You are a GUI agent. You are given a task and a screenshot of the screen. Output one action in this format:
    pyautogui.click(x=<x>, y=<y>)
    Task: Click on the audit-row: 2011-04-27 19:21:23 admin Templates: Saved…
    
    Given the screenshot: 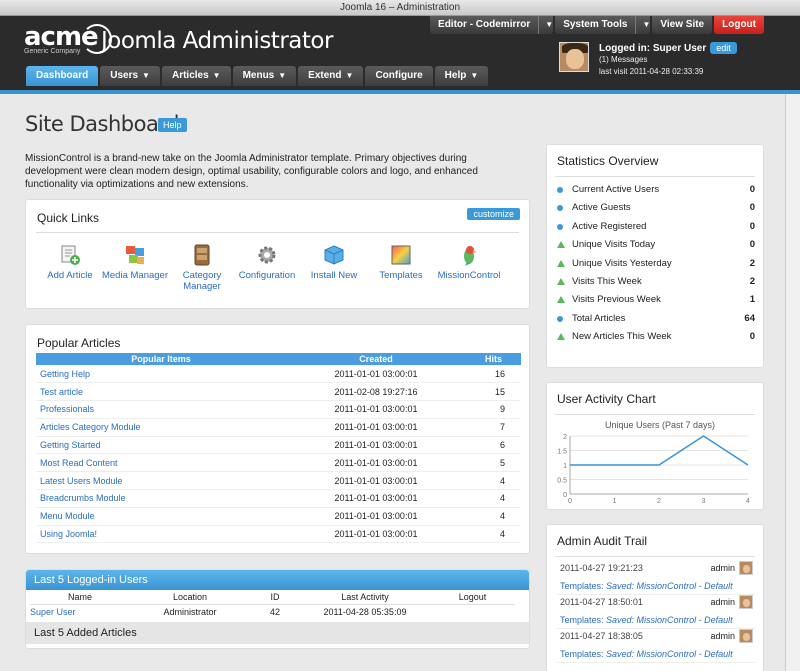 What is the action you would take?
    pyautogui.click(x=656, y=577)
    